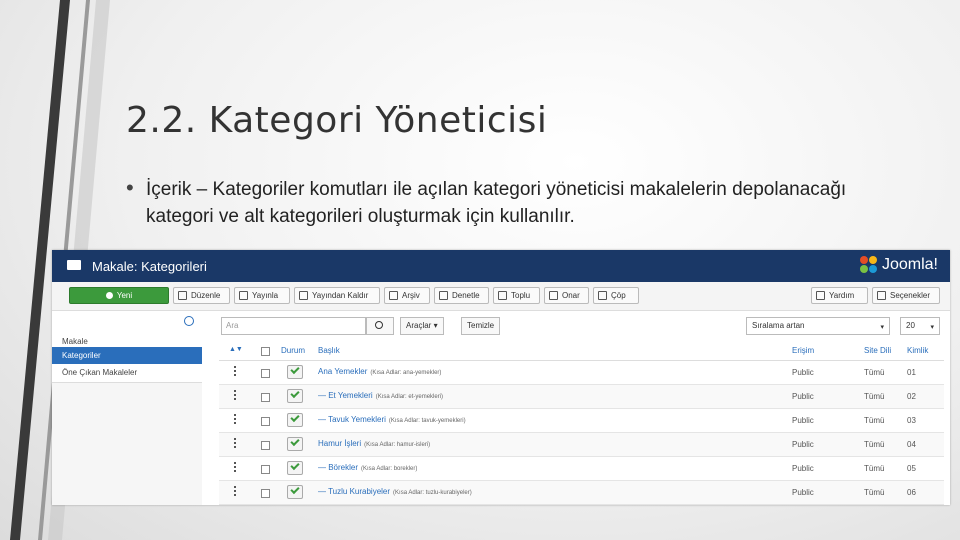 The width and height of the screenshot is (960, 540). What do you see at coordinates (911, 444) in the screenshot?
I see `id-cell: 04` at bounding box center [911, 444].